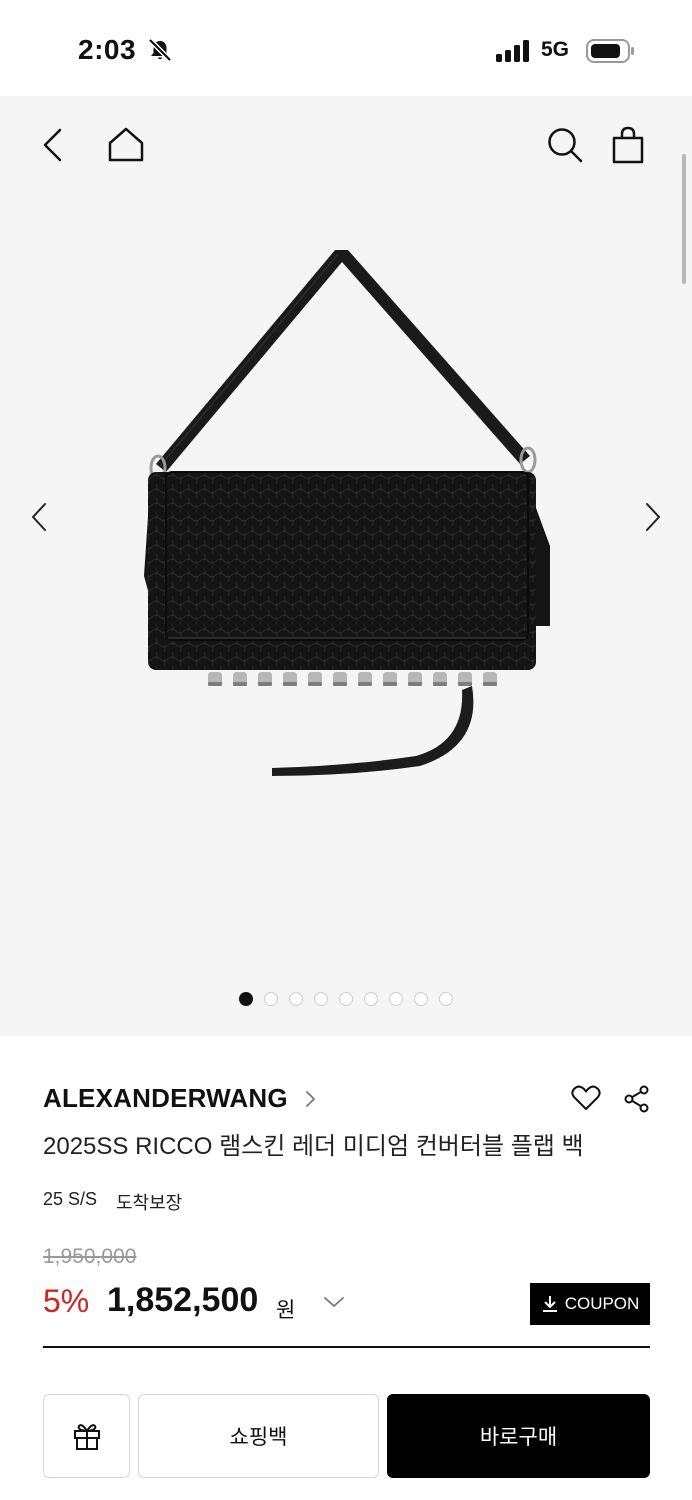  Describe the element at coordinates (310, 1098) in the screenshot. I see `chevron-right-icon` at that location.